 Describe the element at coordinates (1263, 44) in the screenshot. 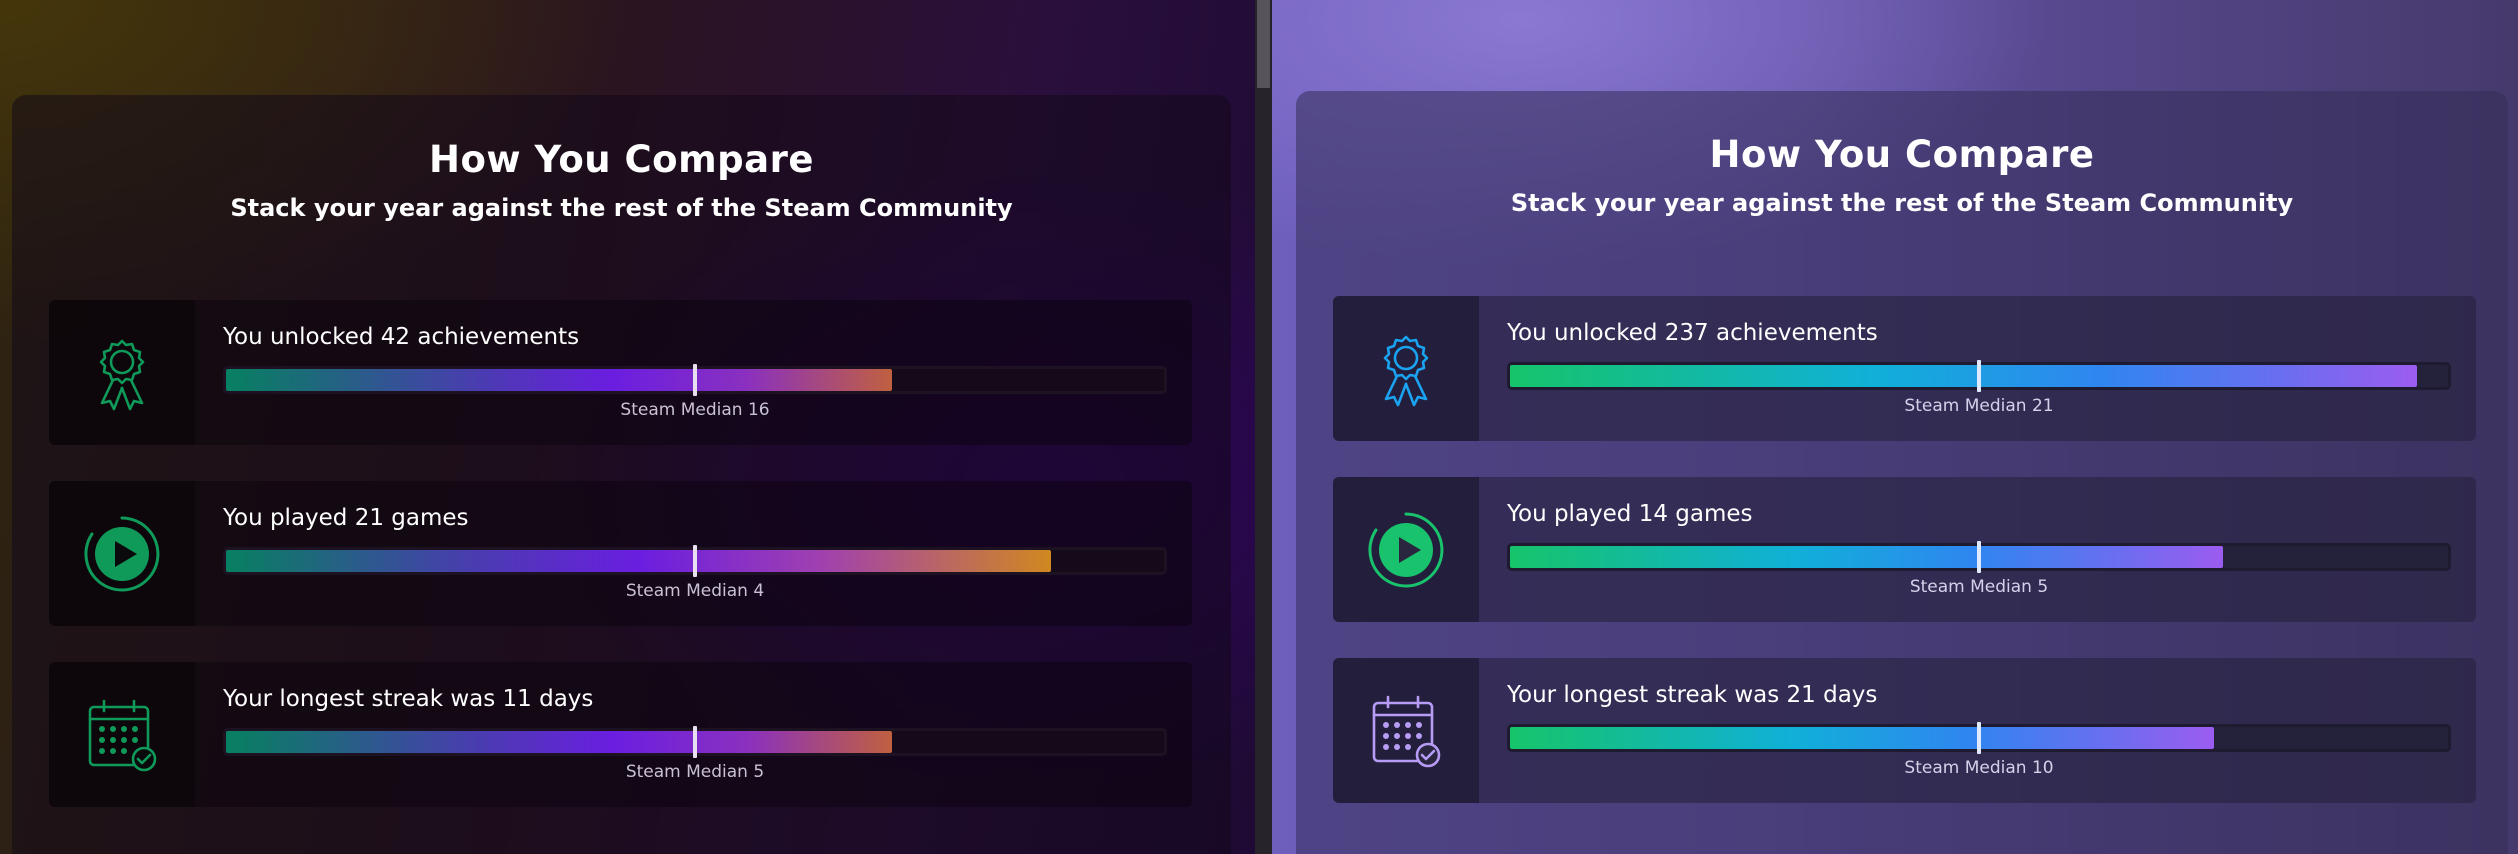

I see `scrollbar-thumb` at that location.